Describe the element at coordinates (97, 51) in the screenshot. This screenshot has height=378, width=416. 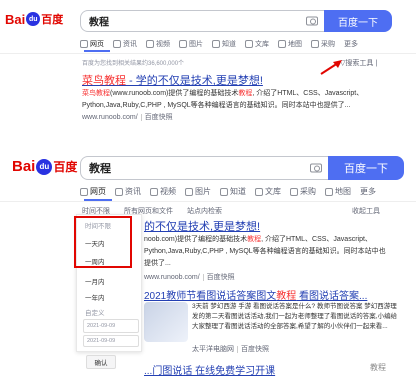
I see `active-tab-underline` at that location.